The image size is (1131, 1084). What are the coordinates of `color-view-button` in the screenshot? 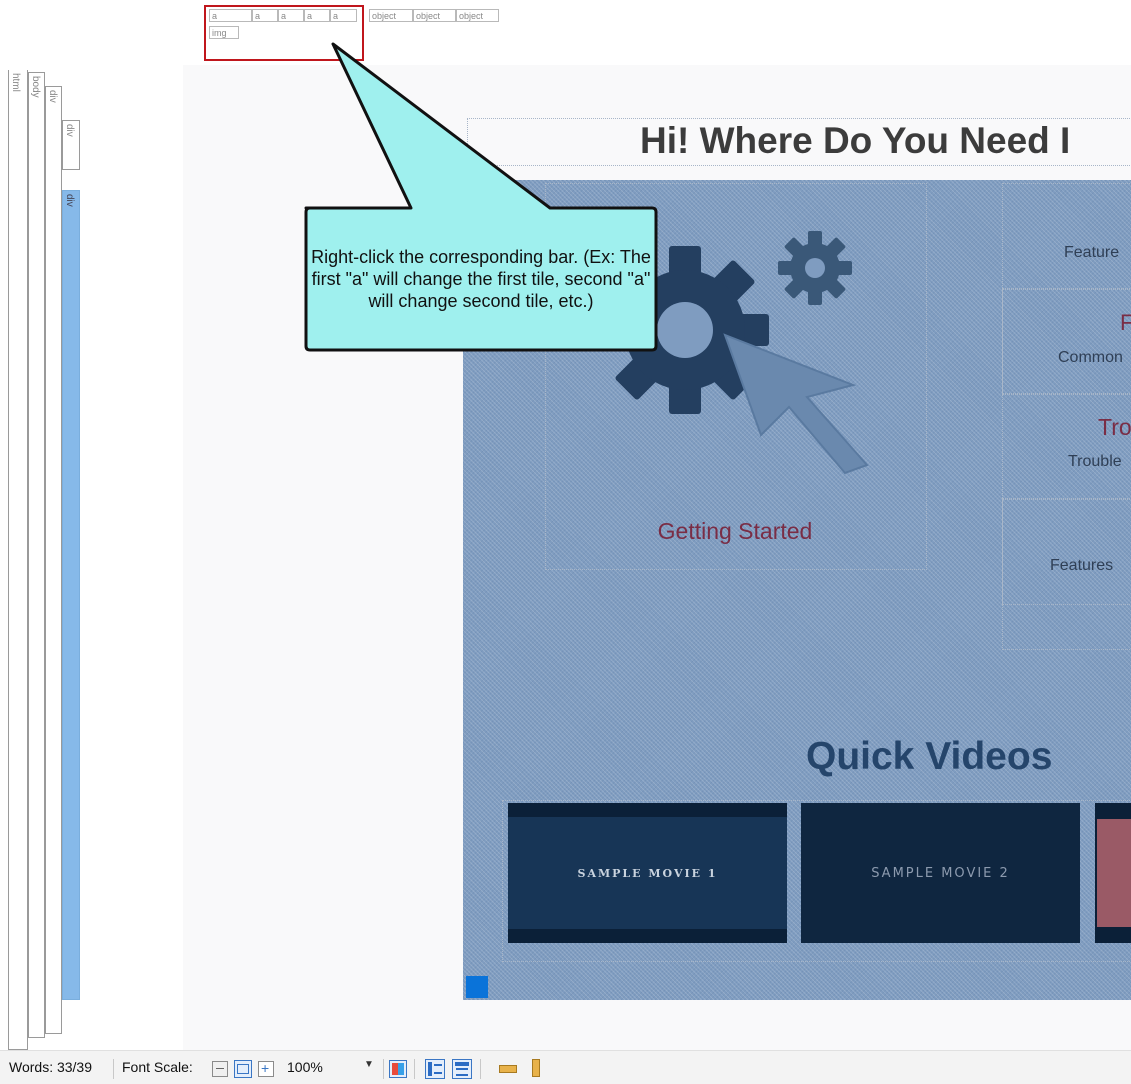 It's located at (398, 1069).